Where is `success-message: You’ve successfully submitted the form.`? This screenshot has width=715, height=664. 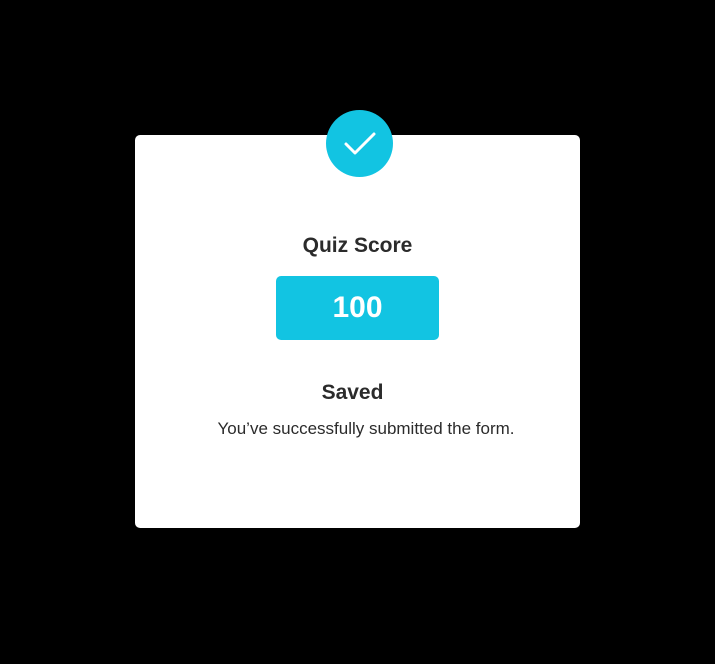
success-message: You’ve successfully submitted the form. is located at coordinates (366, 428).